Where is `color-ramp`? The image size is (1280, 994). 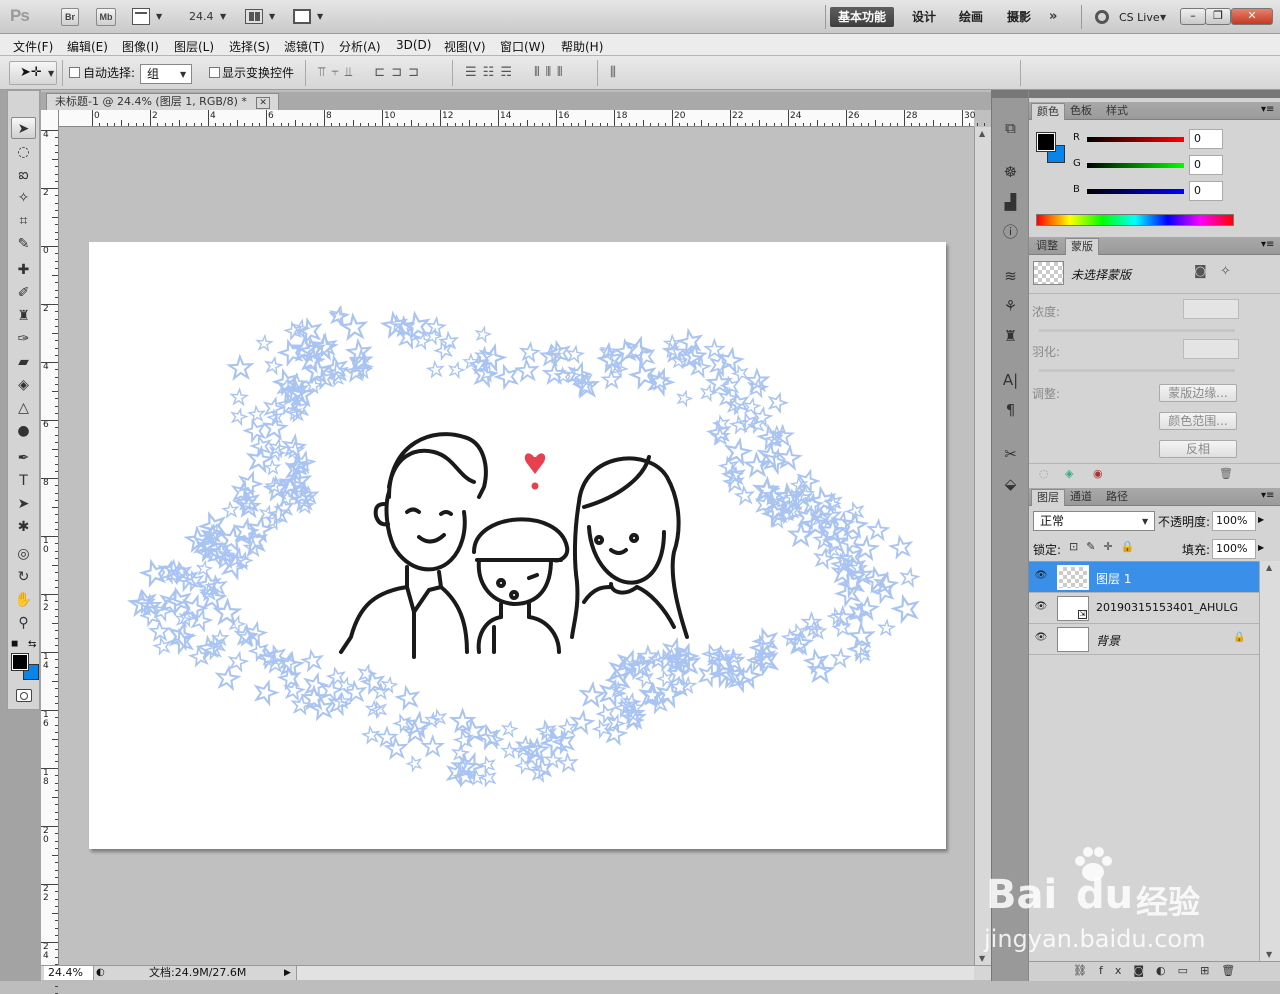
color-ramp is located at coordinates (1135, 220).